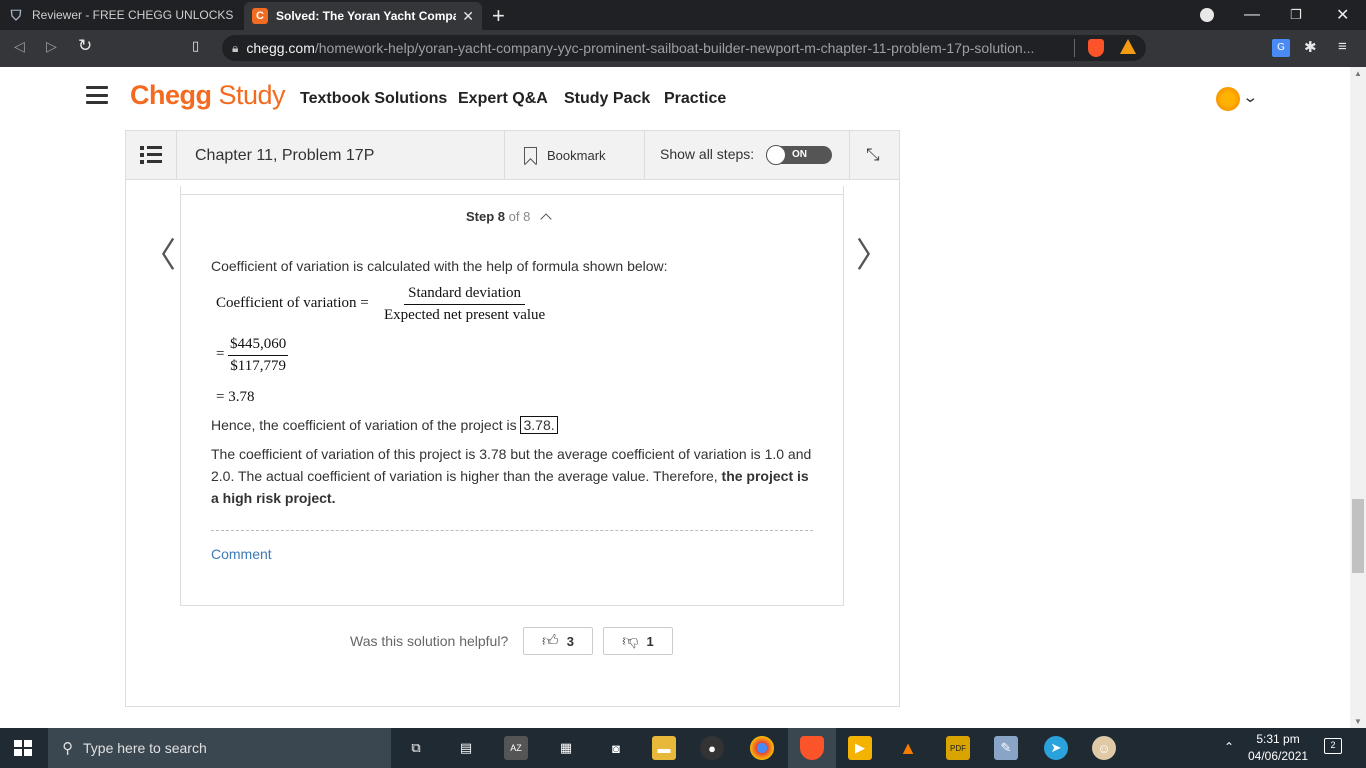 This screenshot has width=1366, height=768. What do you see at coordinates (220, 354) in the screenshot?
I see `equals-sign: =` at bounding box center [220, 354].